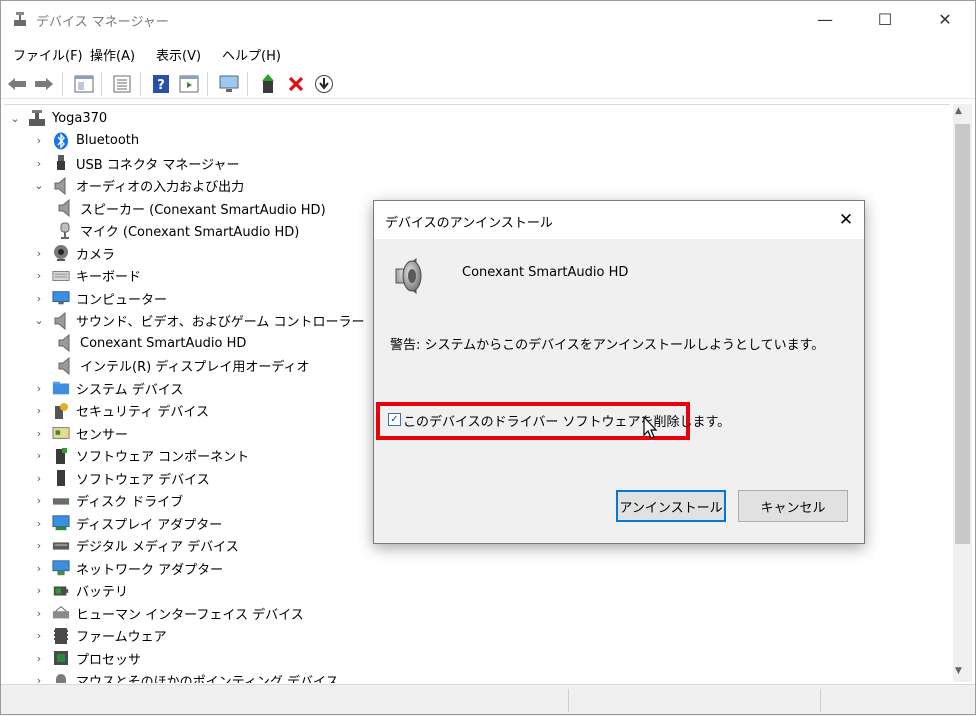 The image size is (976, 716). Describe the element at coordinates (86, 276) in the screenshot. I see `tree-item: › キーボード` at that location.